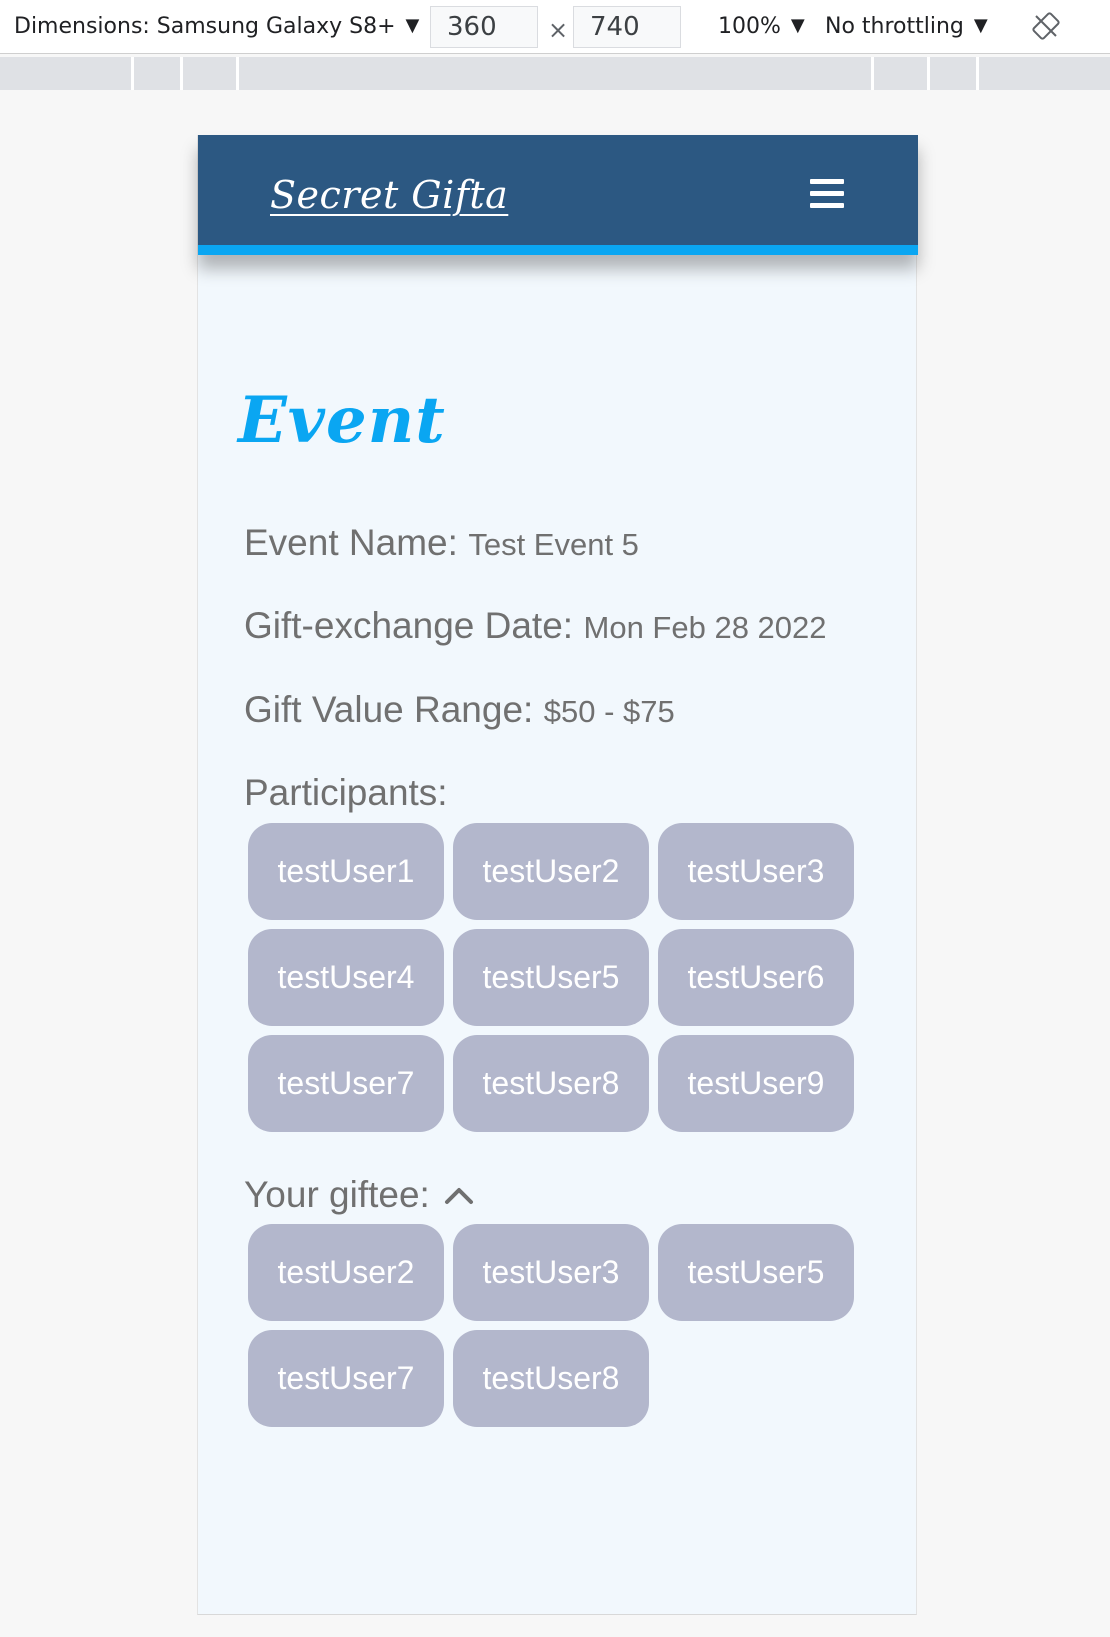 The image size is (1110, 1637). I want to click on gift-value-range-label: Gift Value Range:, so click(389, 709).